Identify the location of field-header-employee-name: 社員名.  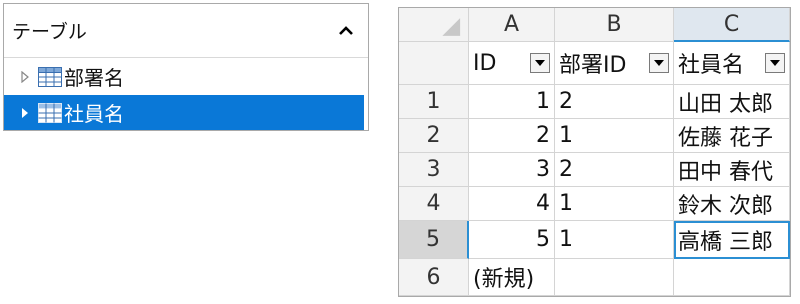
(732, 63).